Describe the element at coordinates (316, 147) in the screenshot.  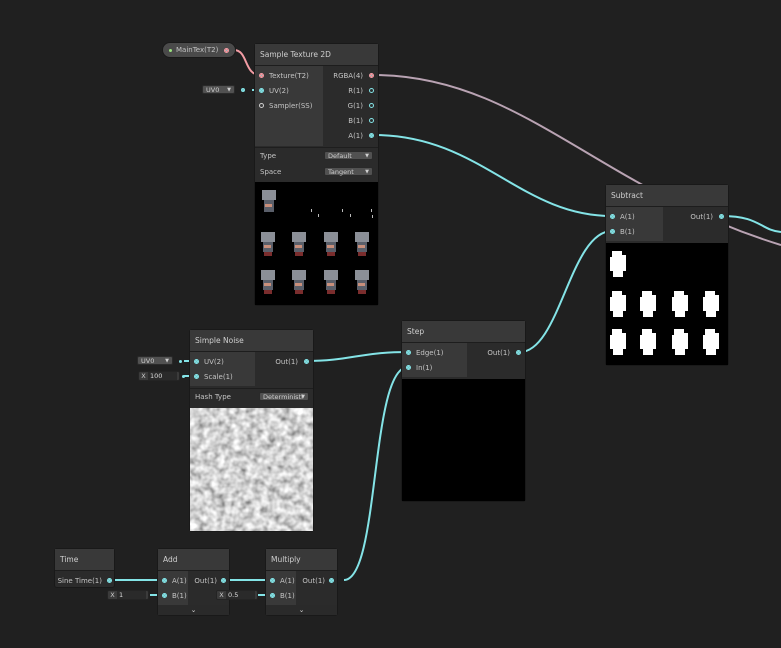
I see `sample-settings-divider` at that location.